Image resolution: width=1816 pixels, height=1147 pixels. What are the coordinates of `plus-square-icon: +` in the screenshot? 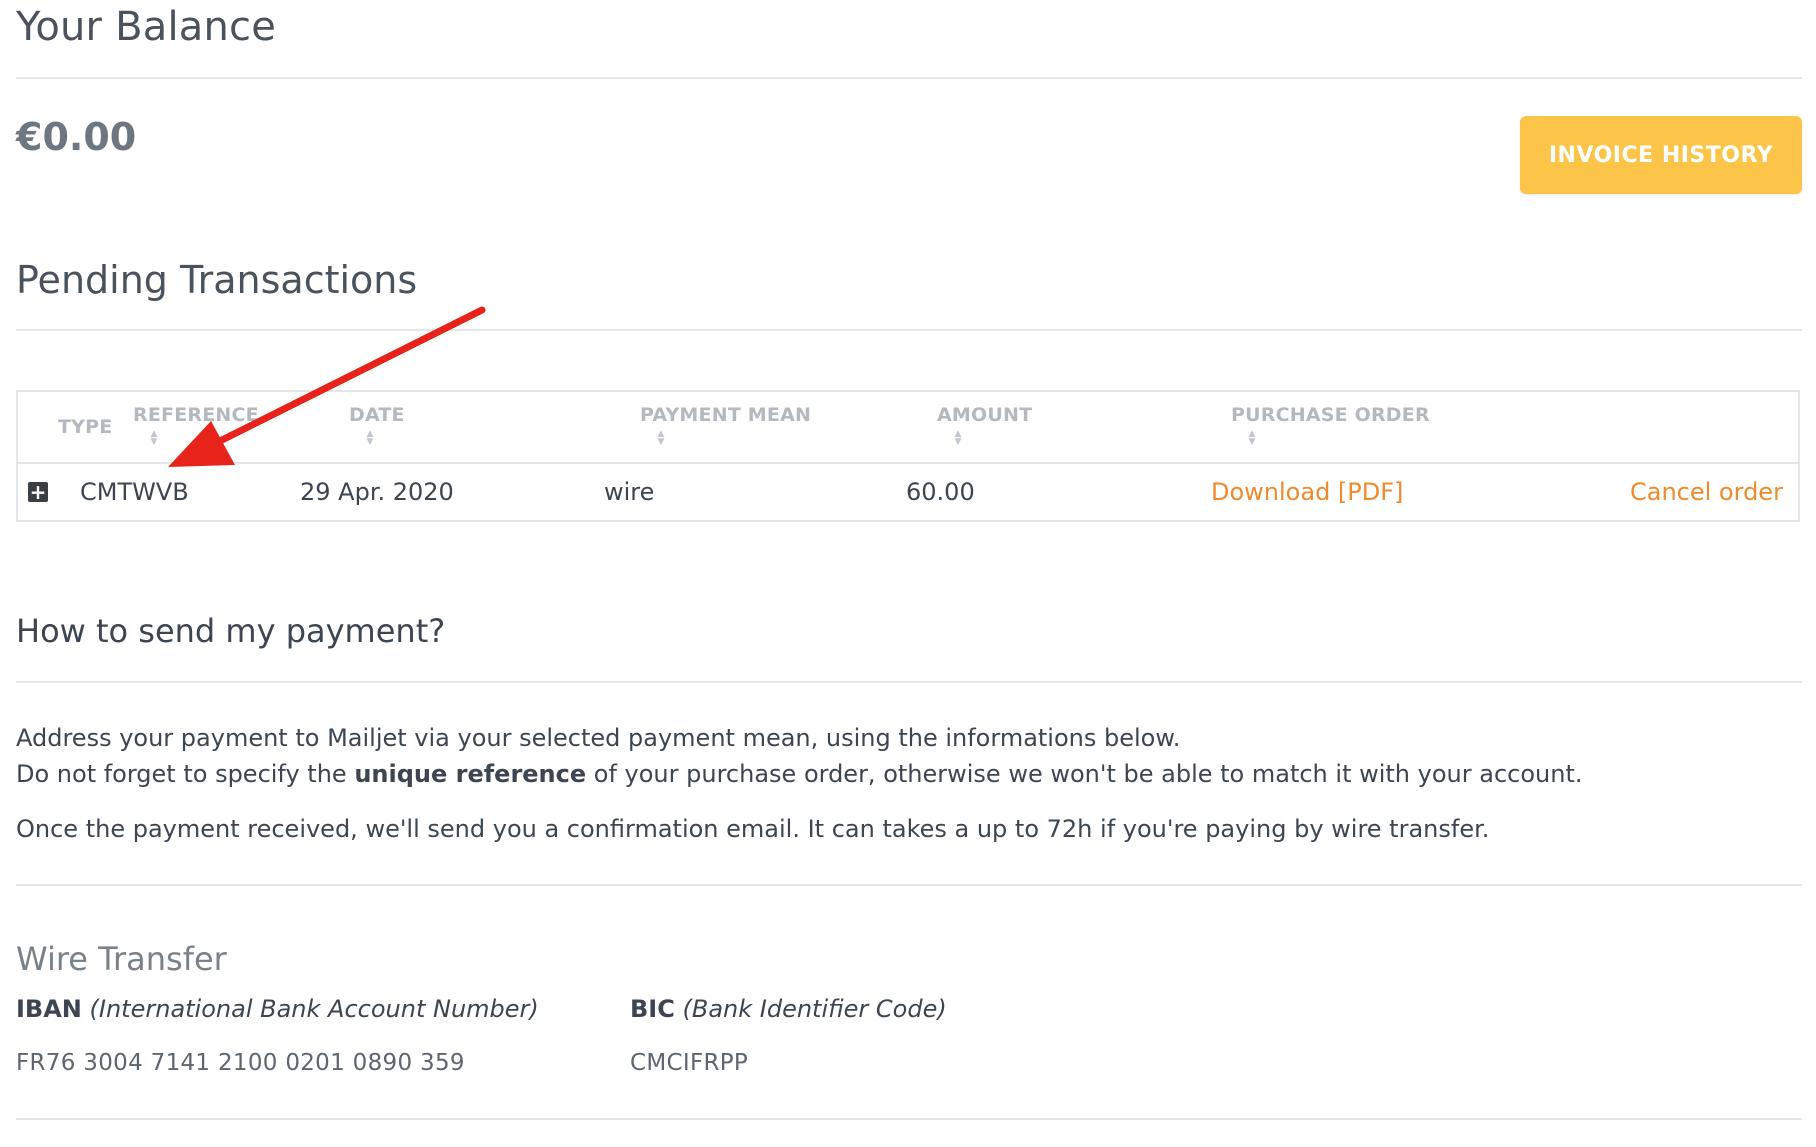 It's located at (38, 492).